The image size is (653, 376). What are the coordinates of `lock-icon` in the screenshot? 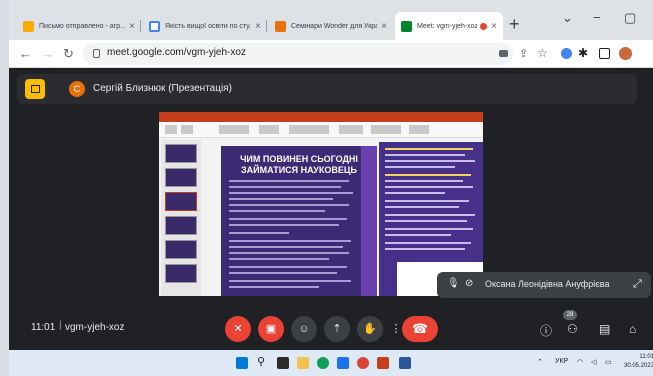 It's located at (96, 53).